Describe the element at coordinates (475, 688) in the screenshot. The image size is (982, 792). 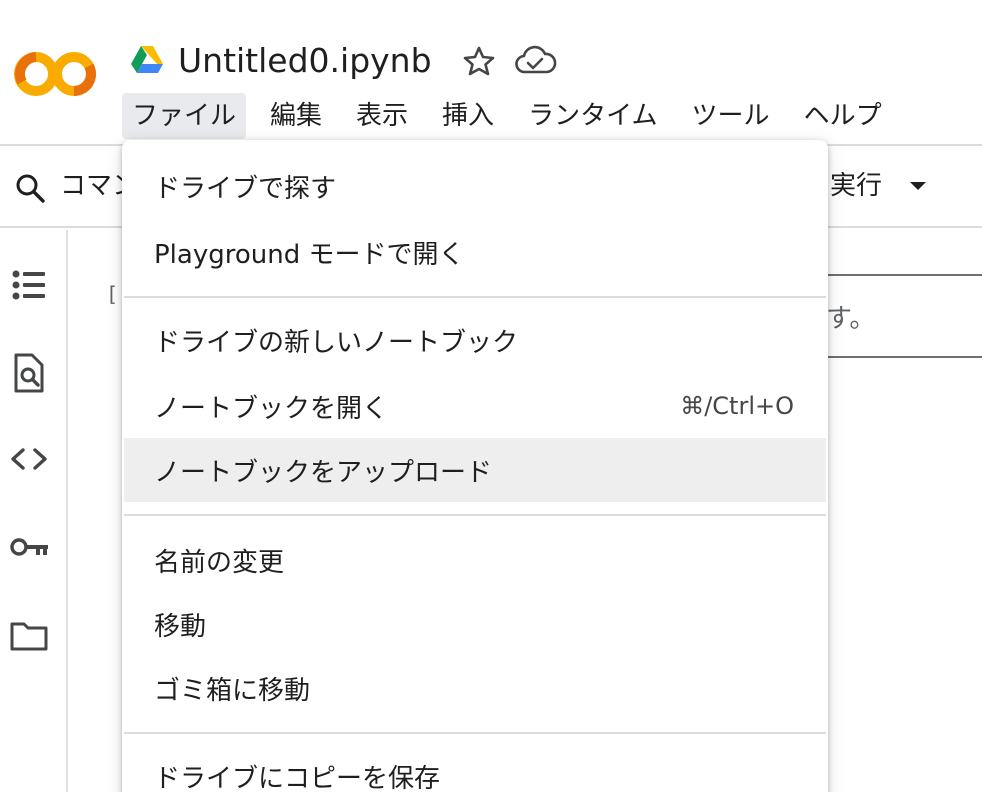
I see `menu-item-move-to-trash: ゴミ箱に移動` at that location.